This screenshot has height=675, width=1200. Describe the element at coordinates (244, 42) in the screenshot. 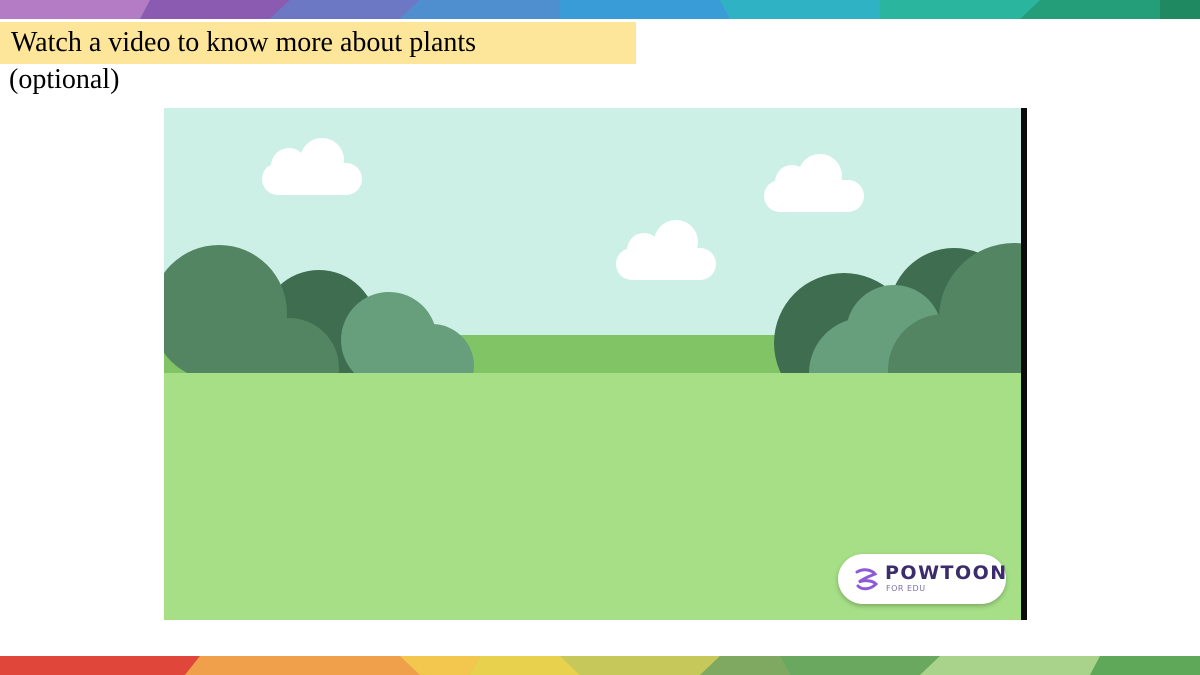

I see `page-title: Watch a video to know more about plants` at that location.